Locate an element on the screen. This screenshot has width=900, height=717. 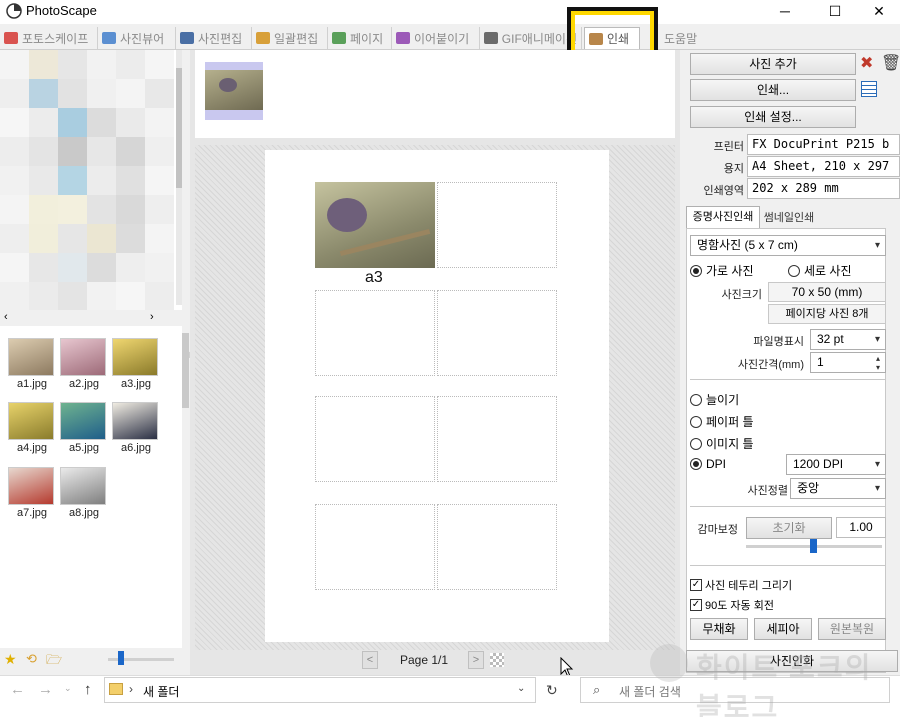
tab-batch: 일괄편집 is located at coordinates (290, 38).